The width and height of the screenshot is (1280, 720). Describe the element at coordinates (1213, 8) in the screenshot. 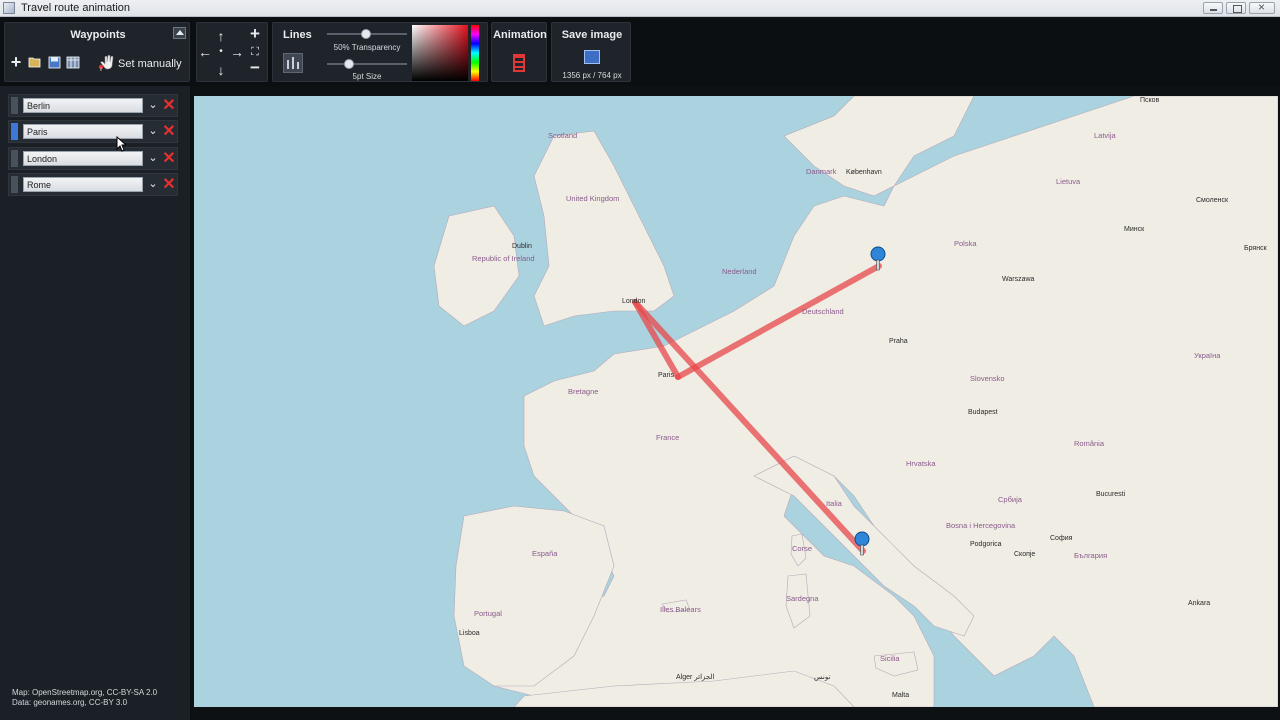

I see `minimize-button` at that location.